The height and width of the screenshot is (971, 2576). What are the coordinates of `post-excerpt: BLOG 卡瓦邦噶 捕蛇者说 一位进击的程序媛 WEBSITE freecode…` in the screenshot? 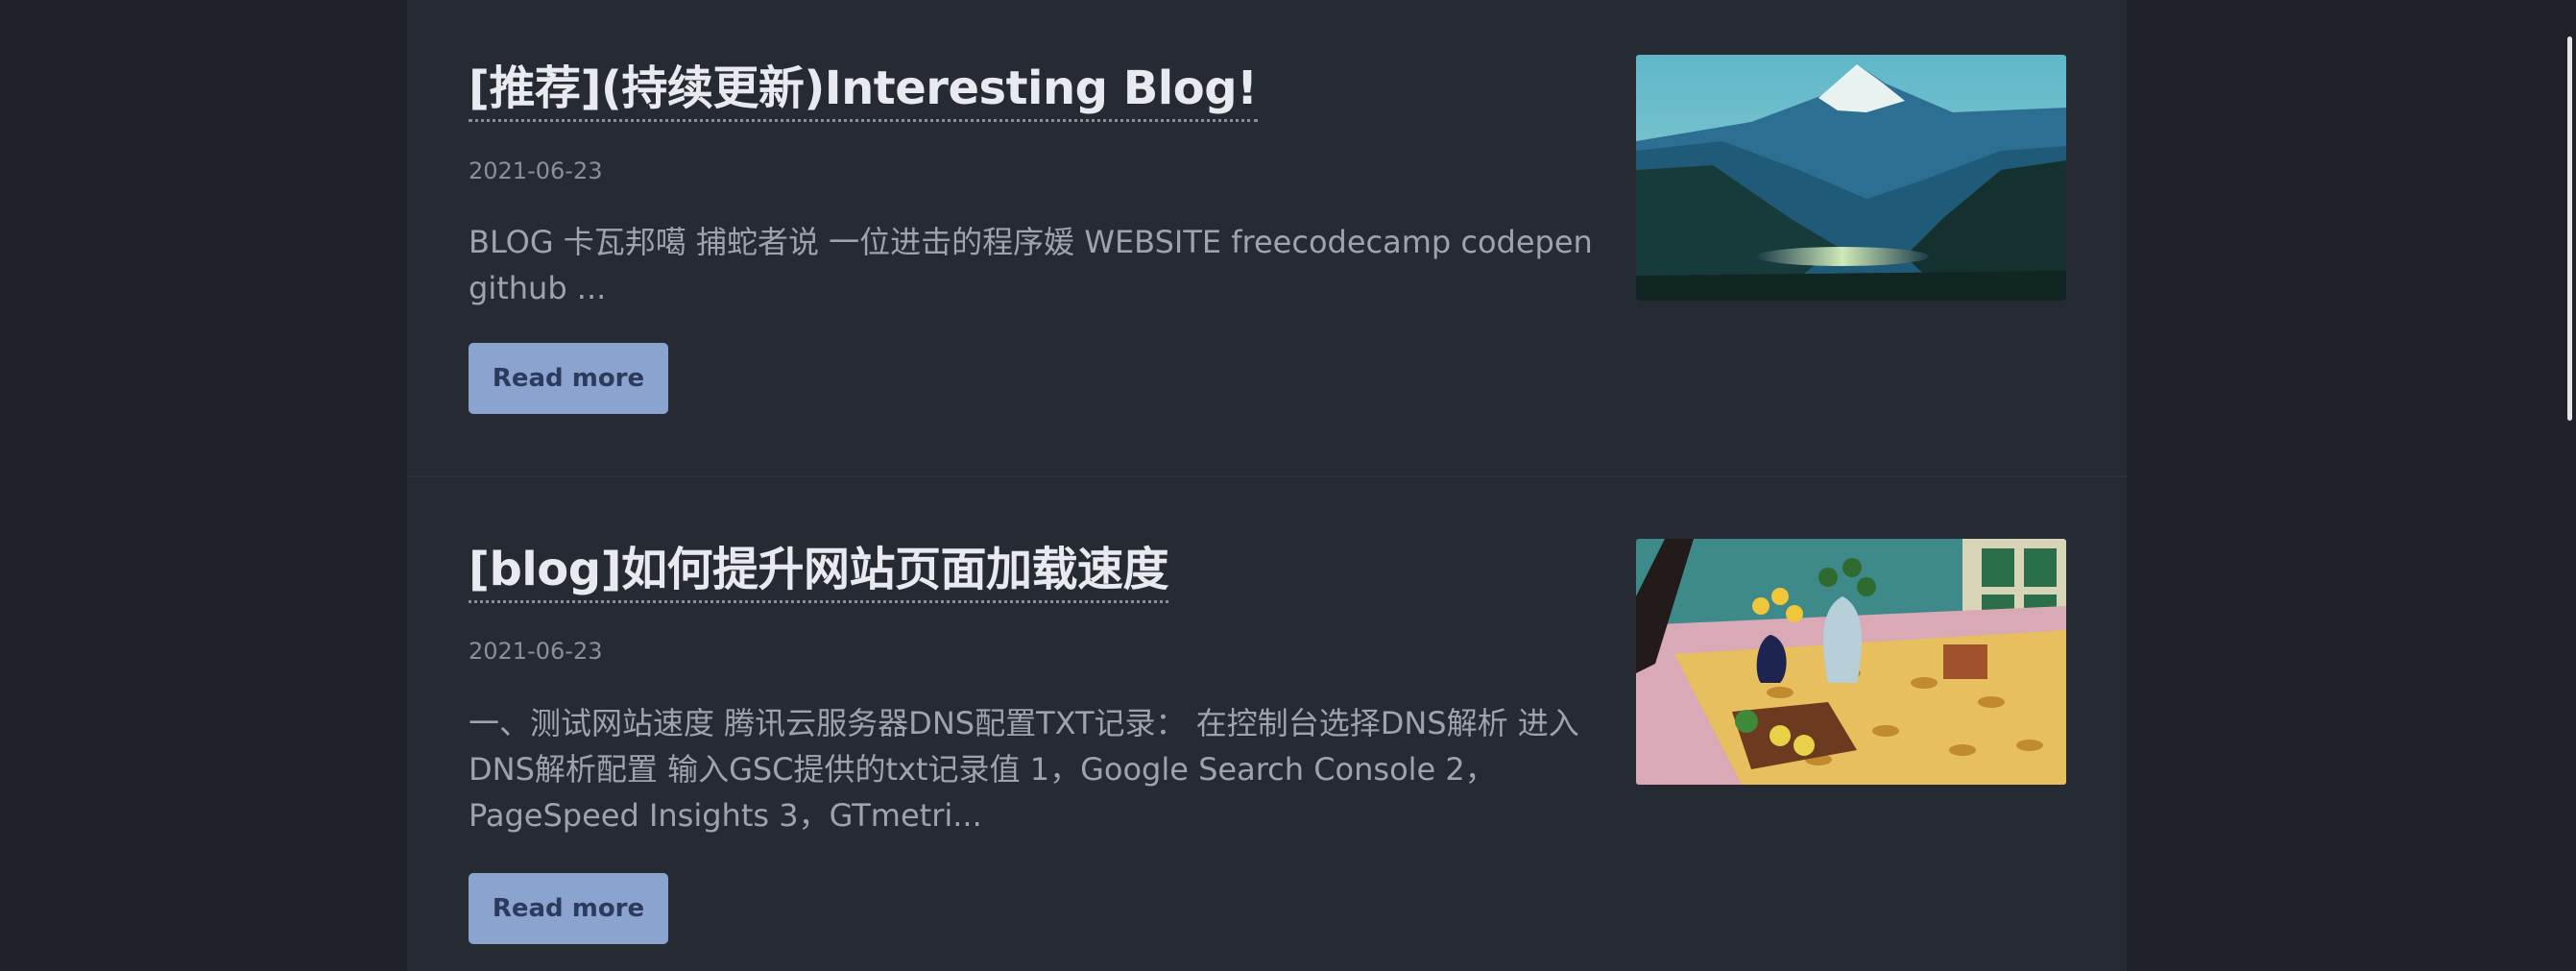 It's located at (1031, 265).